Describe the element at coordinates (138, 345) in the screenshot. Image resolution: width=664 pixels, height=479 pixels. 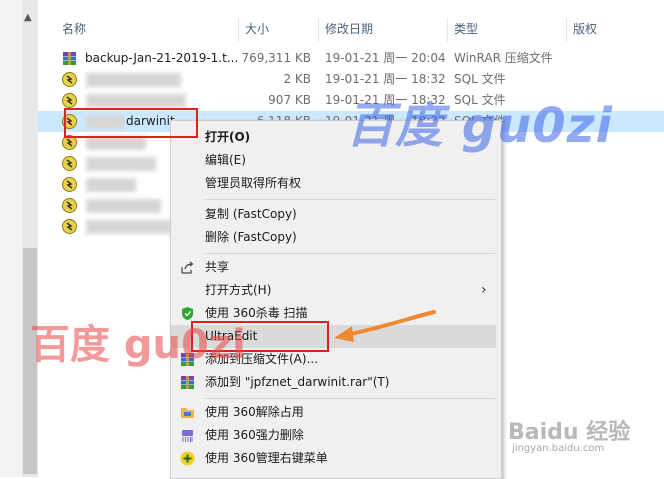
I see `watermark-left: 百度 gu0zi` at that location.